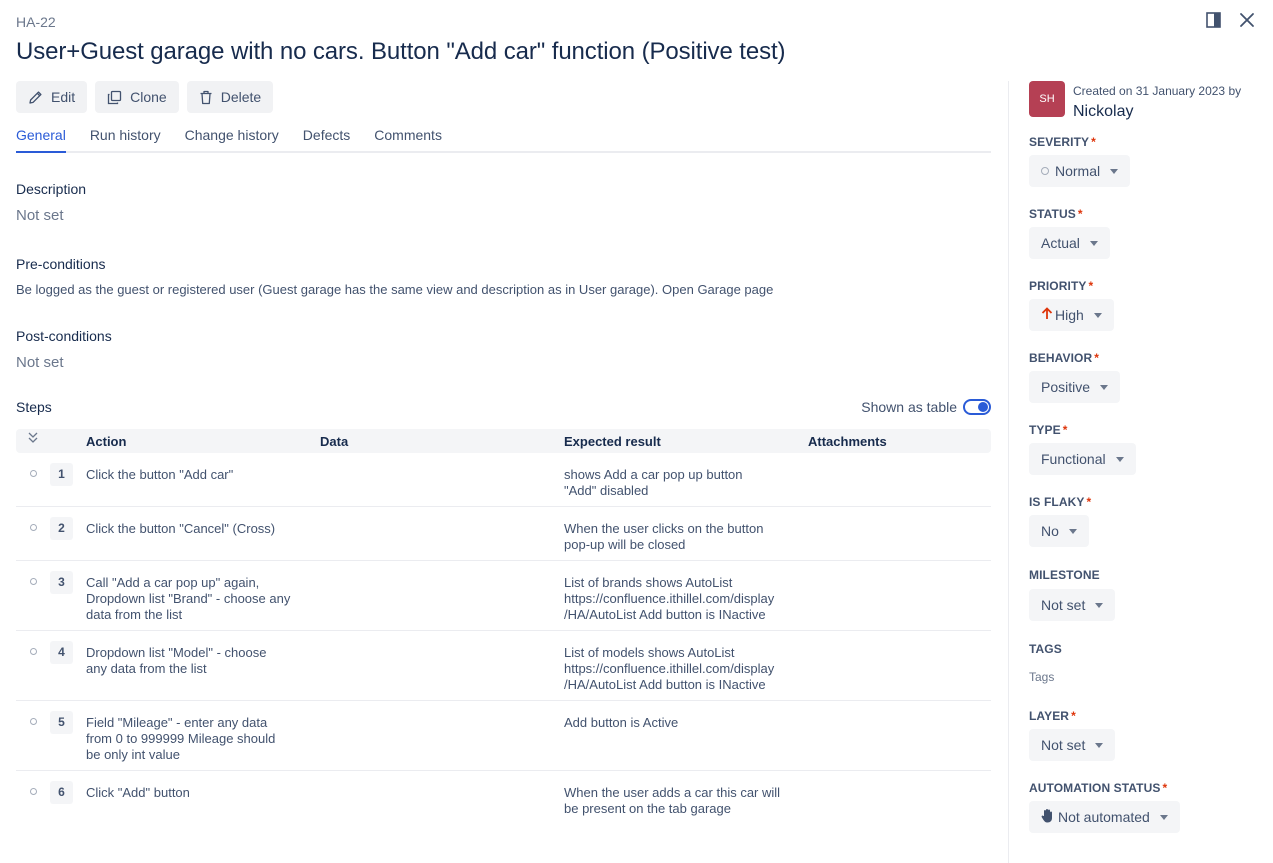  I want to click on delete-button: Delete, so click(230, 97).